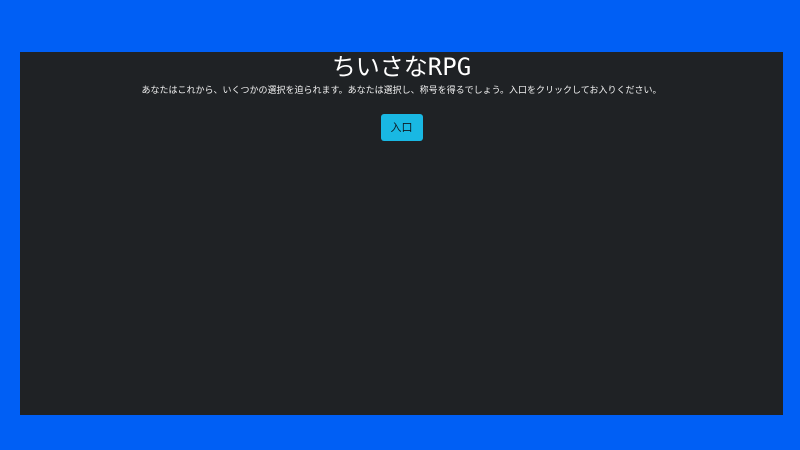  What do you see at coordinates (401, 67) in the screenshot?
I see `game-title: ちいさなRPG` at bounding box center [401, 67].